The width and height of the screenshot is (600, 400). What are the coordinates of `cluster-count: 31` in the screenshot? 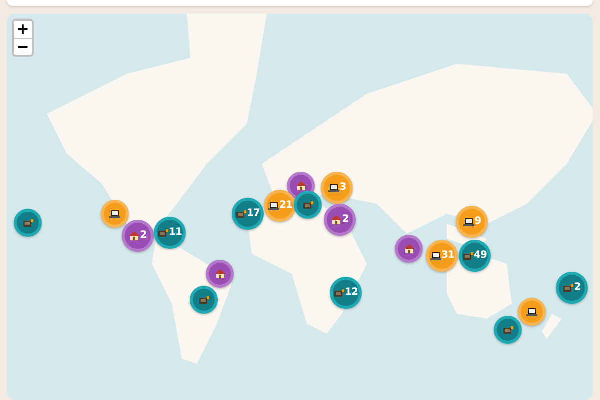 It's located at (448, 256).